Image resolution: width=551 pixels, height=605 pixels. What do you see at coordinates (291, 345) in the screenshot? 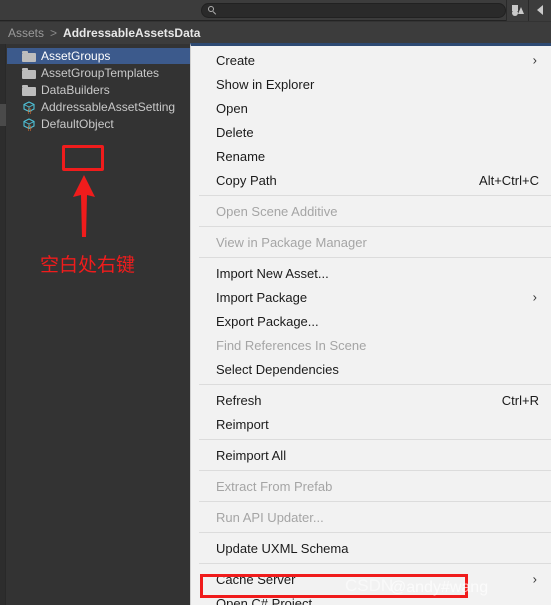
I see `menu-item-label: Find References In Scene` at bounding box center [291, 345].